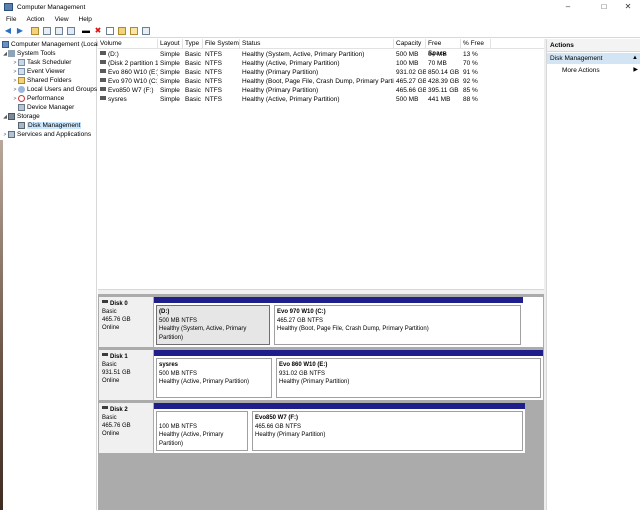 Image resolution: width=640 pixels, height=510 pixels. What do you see at coordinates (193, 44) in the screenshot?
I see `column-header-type: Type` at bounding box center [193, 44].